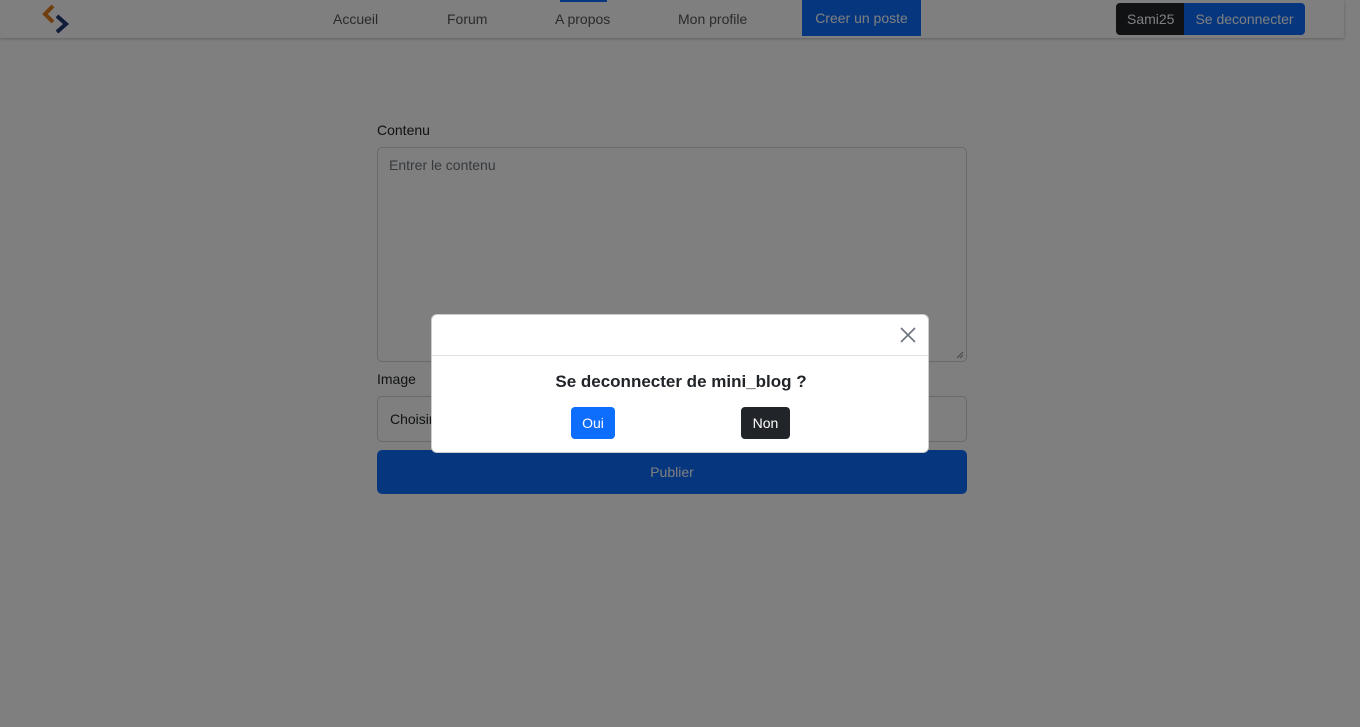 The height and width of the screenshot is (727, 1360). I want to click on close-icon, so click(908, 335).